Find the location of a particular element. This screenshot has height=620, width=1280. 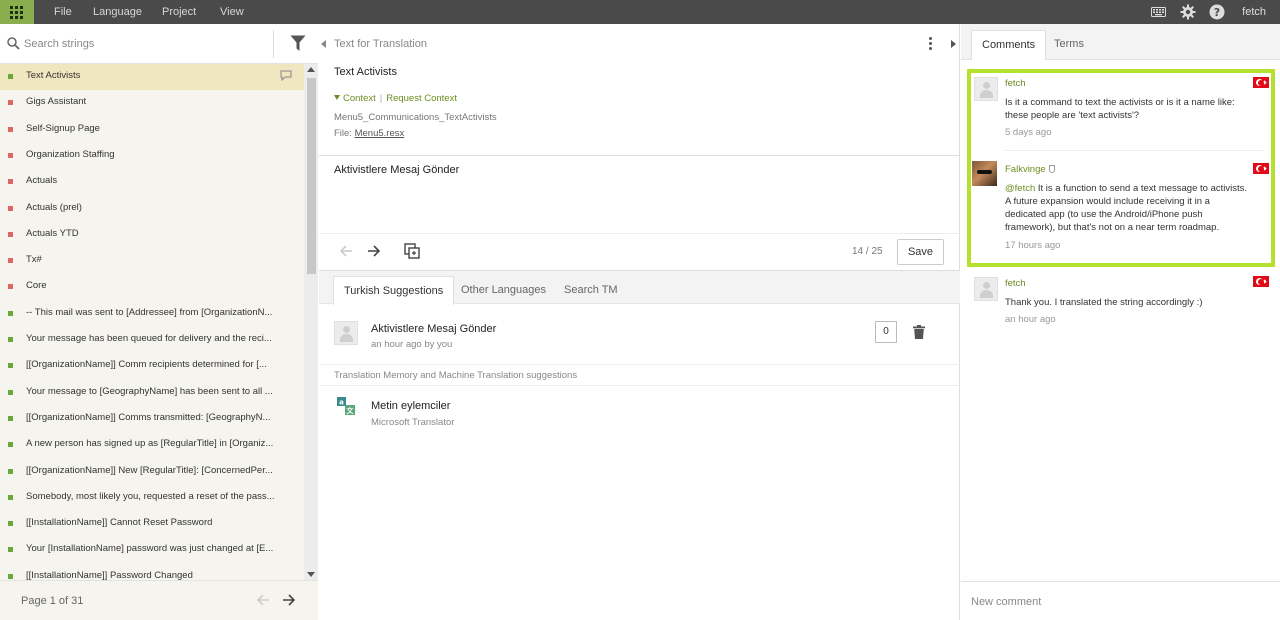

string-list-item: Core is located at coordinates (152, 287).